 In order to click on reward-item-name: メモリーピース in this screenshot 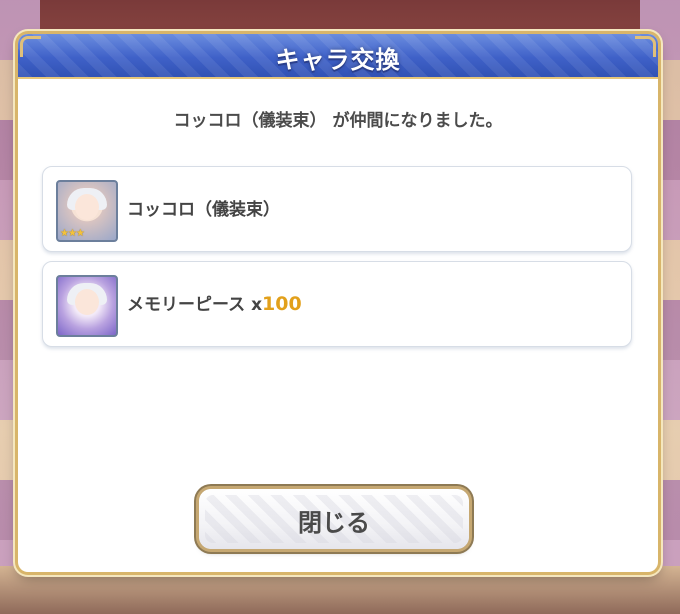, I will do `click(189, 305)`.